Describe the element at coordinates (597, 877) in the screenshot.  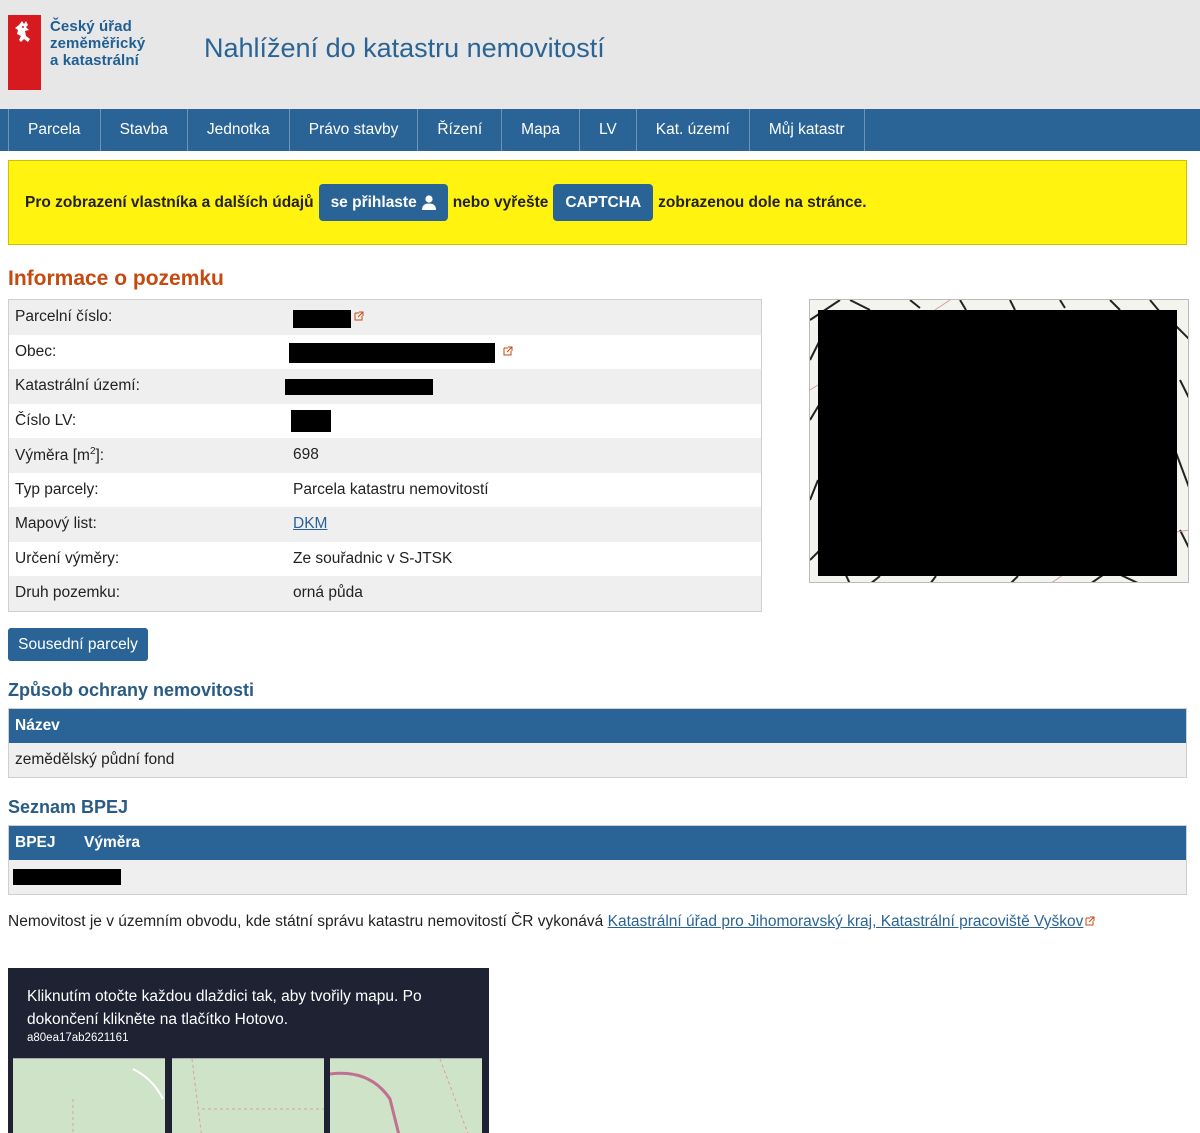
I see `table-row` at that location.